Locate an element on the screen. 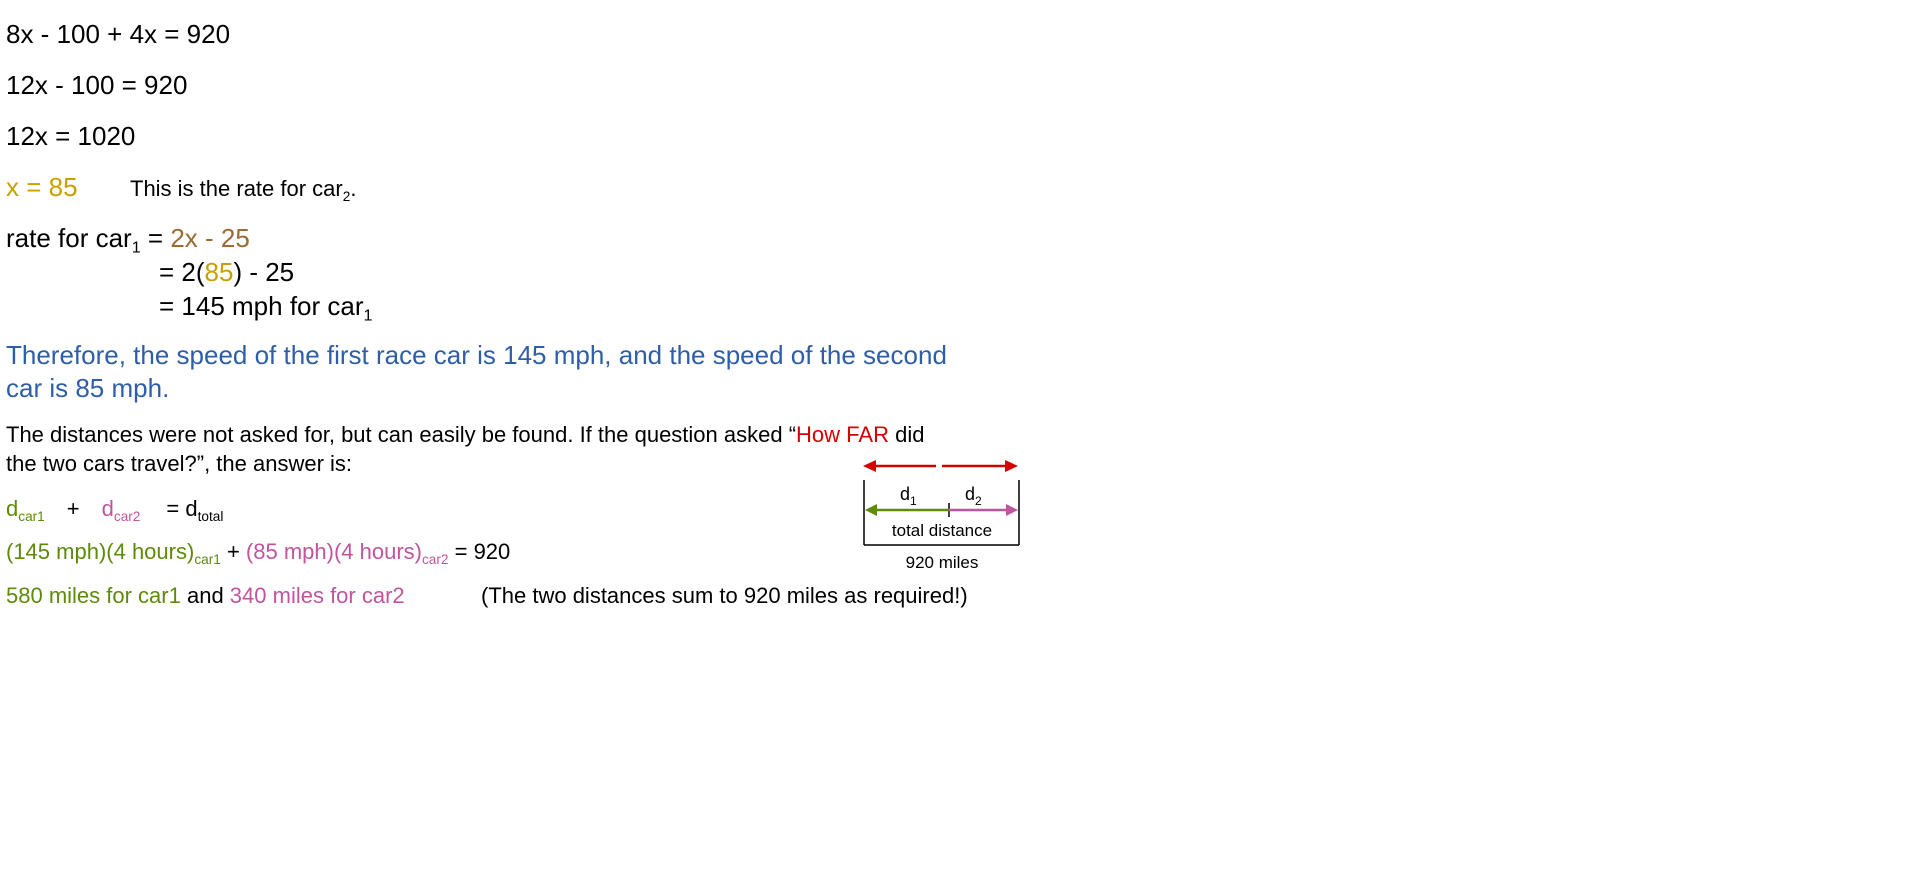 This screenshot has height=872, width=1914. formula-d2-subscript: car2 is located at coordinates (127, 516).